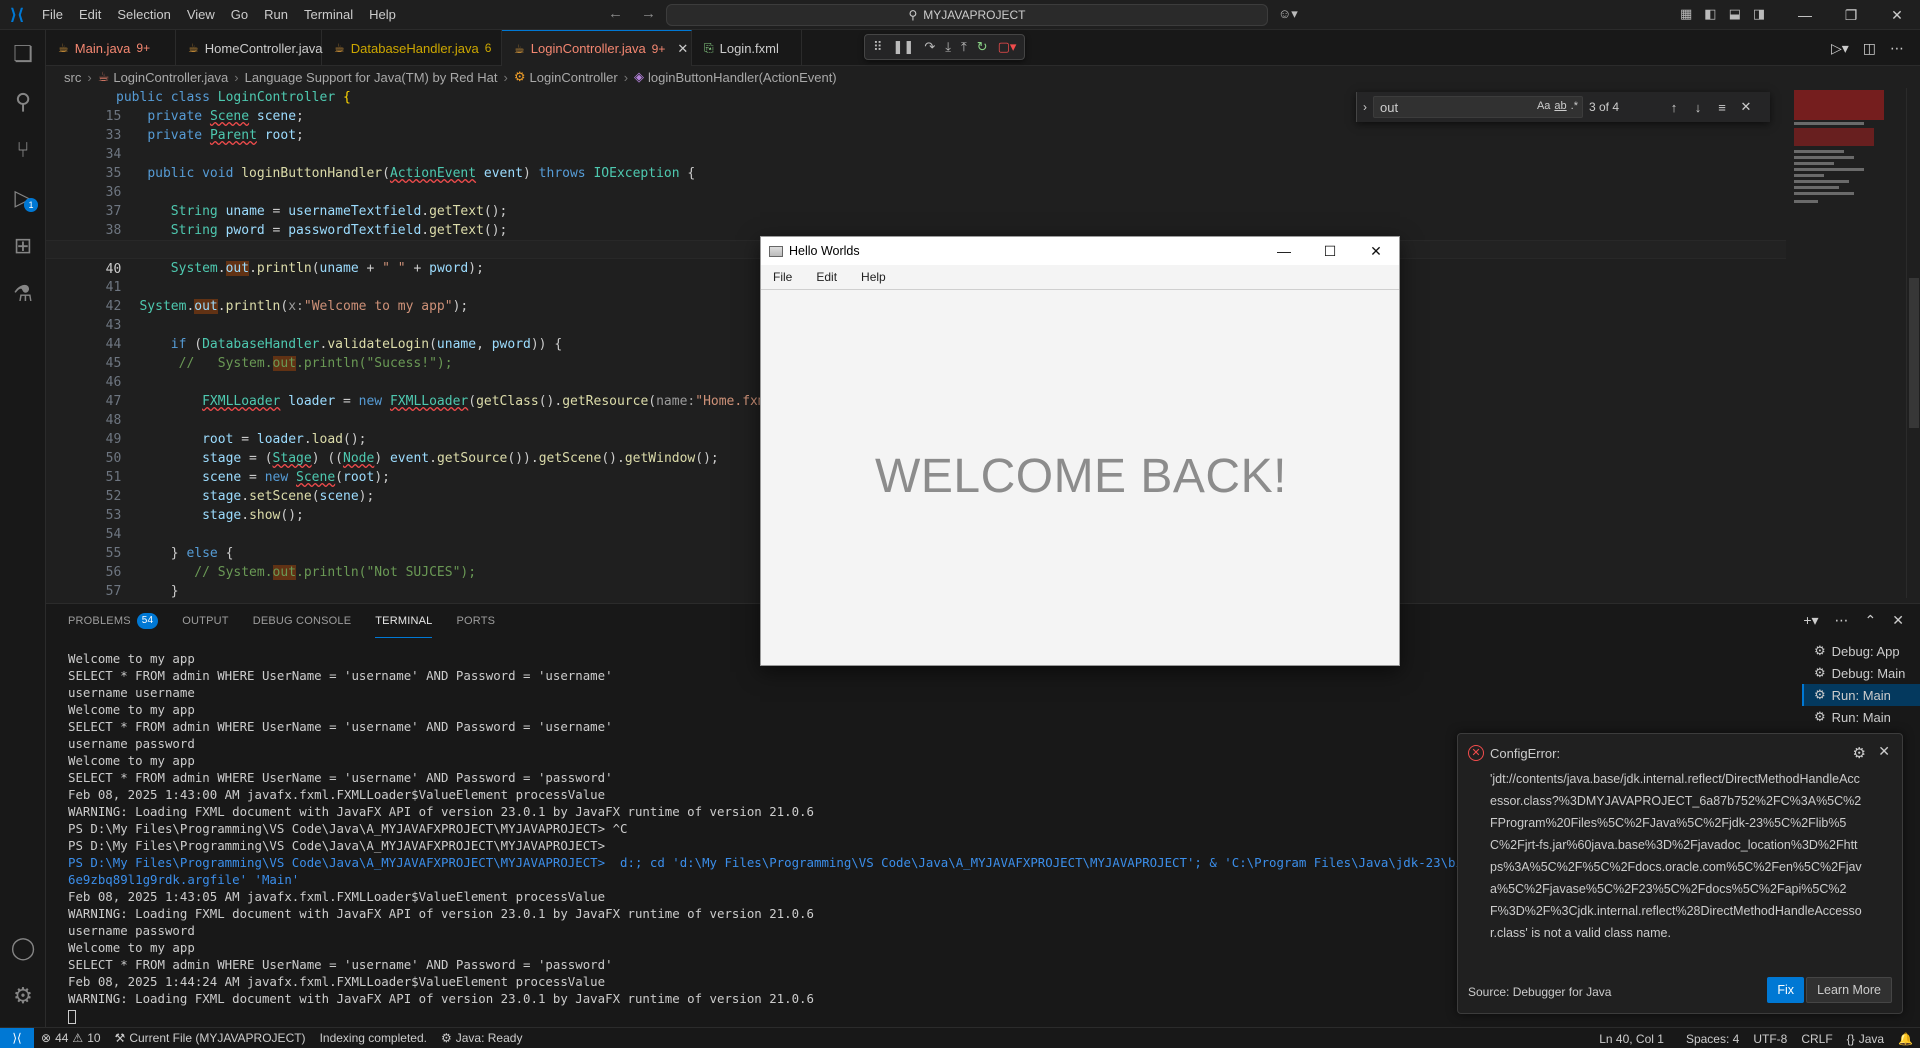 This screenshot has width=1920, height=1048. What do you see at coordinates (967, 15) in the screenshot?
I see `command-center-search: ⚲ MYJAVAPROJECT` at bounding box center [967, 15].